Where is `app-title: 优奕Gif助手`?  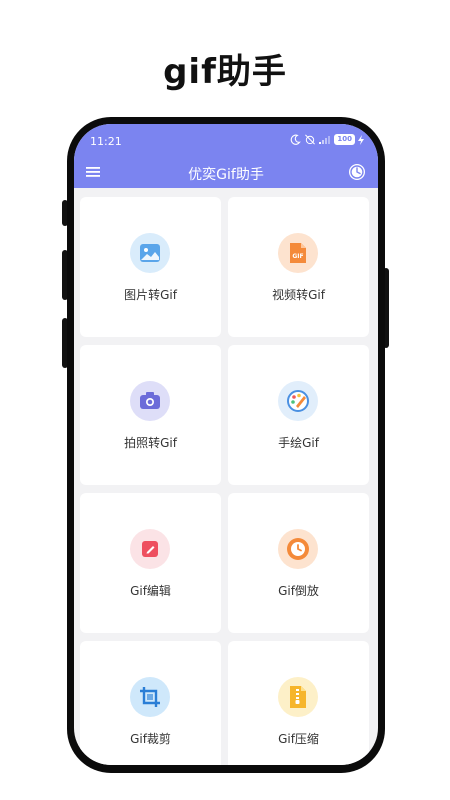 app-title: 优奕Gif助手 is located at coordinates (226, 175).